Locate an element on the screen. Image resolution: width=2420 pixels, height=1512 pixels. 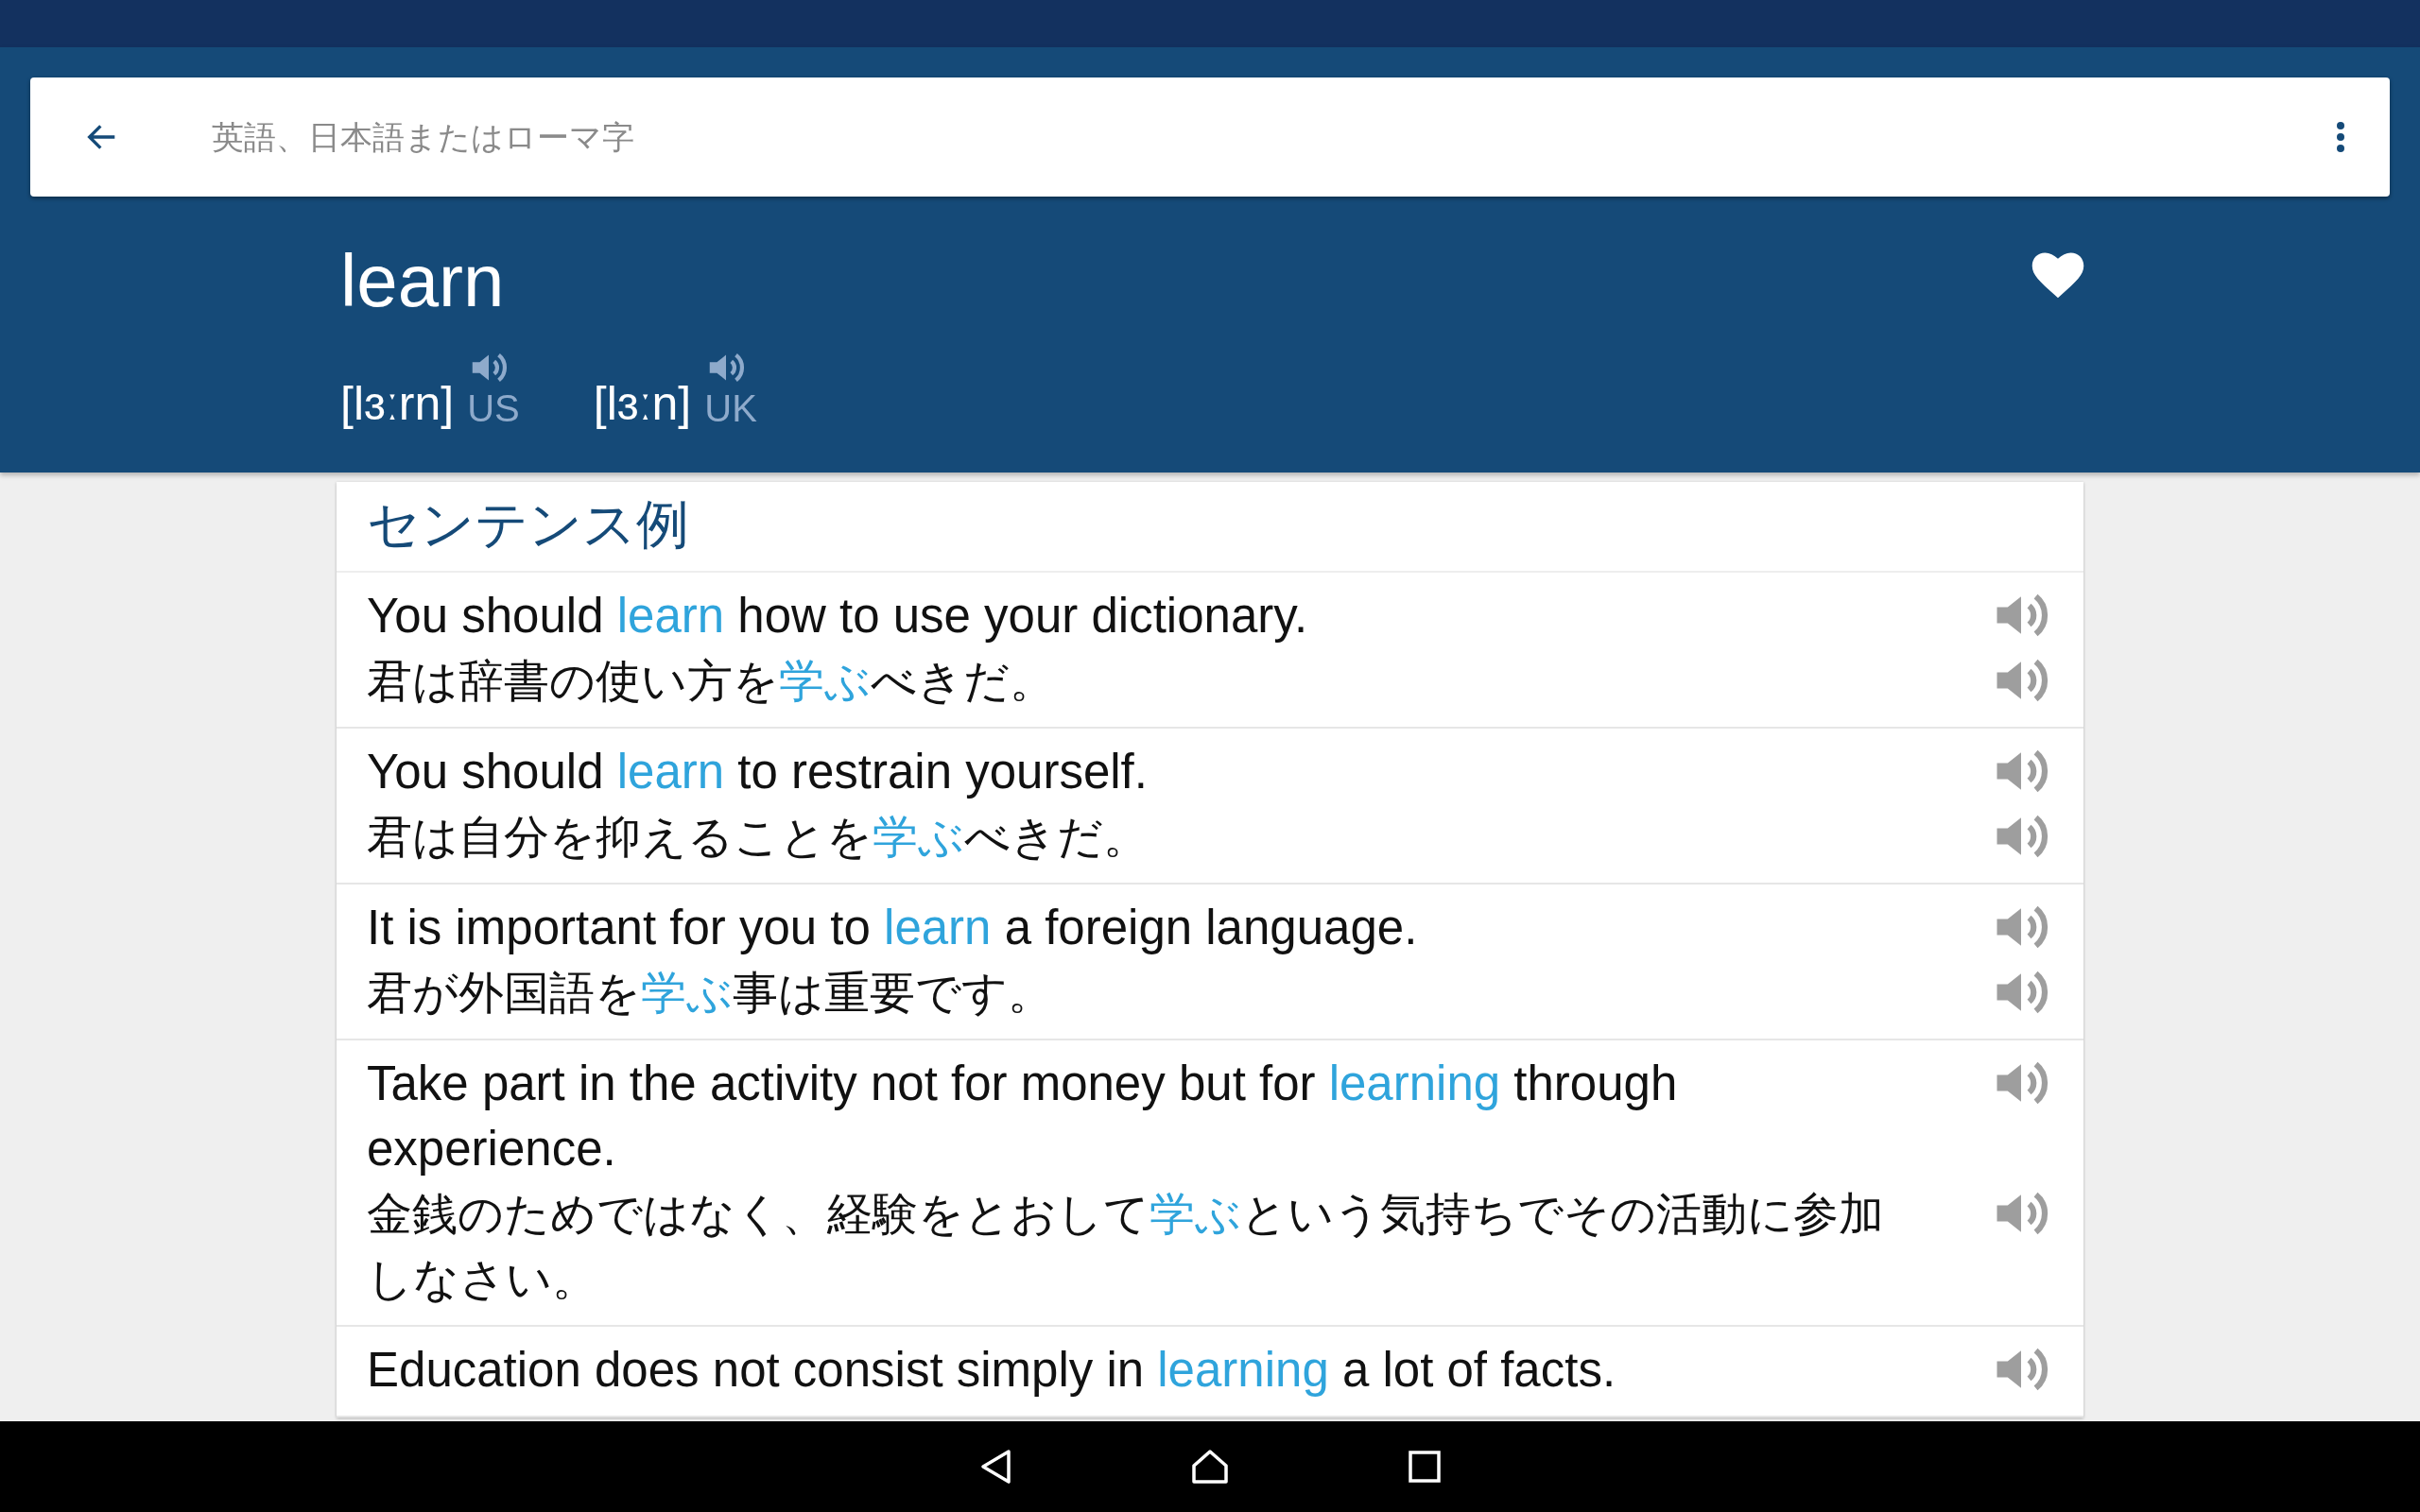
japanese-sentence: 君が外国語を学ぶ事は重要です。 is located at coordinates (710, 993).